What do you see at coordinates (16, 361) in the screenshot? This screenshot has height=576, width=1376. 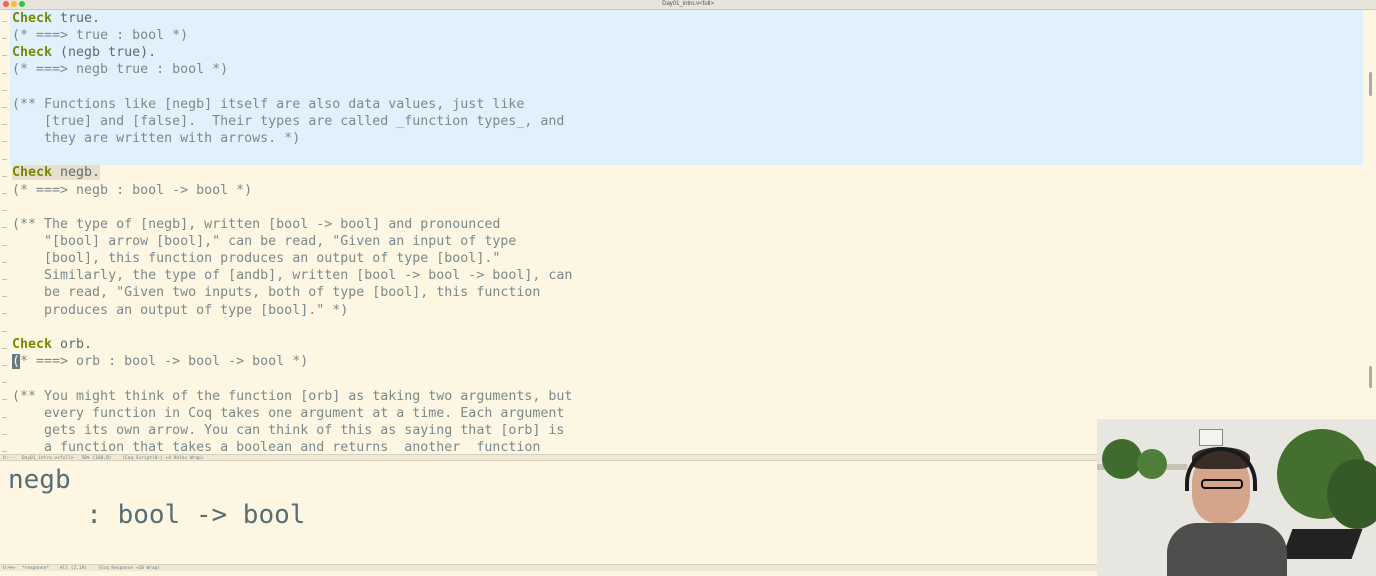 I see `text-cursor: (` at bounding box center [16, 361].